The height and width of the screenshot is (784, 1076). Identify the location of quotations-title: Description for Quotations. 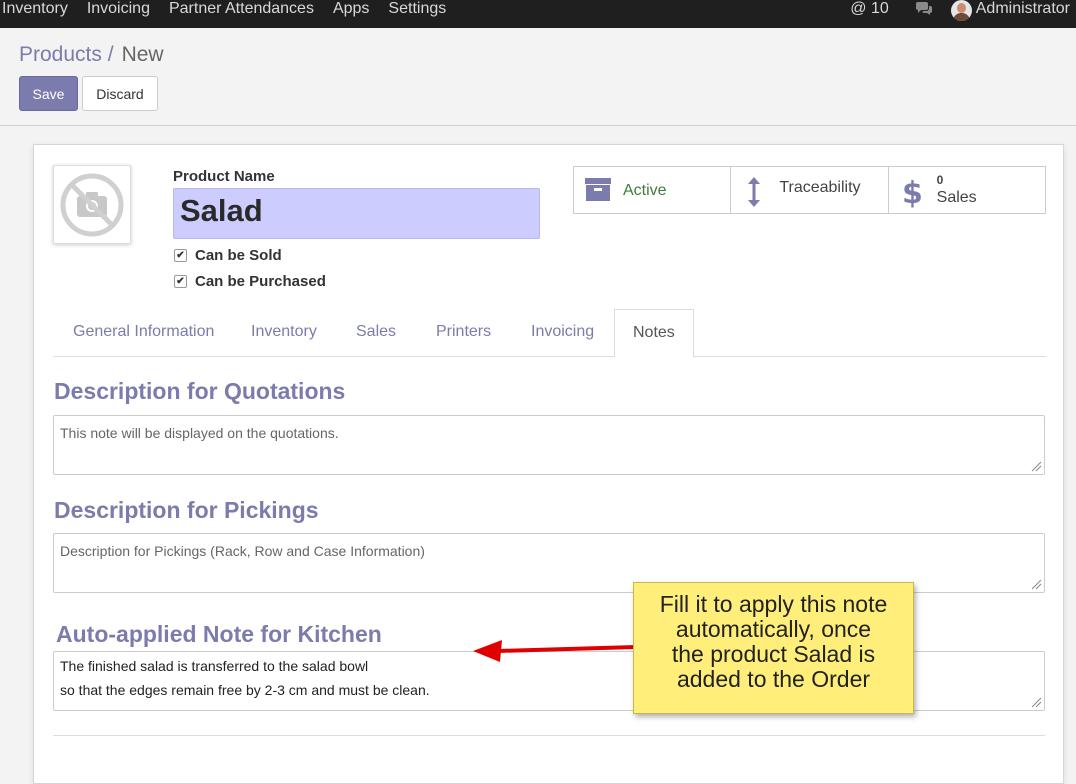
(200, 391).